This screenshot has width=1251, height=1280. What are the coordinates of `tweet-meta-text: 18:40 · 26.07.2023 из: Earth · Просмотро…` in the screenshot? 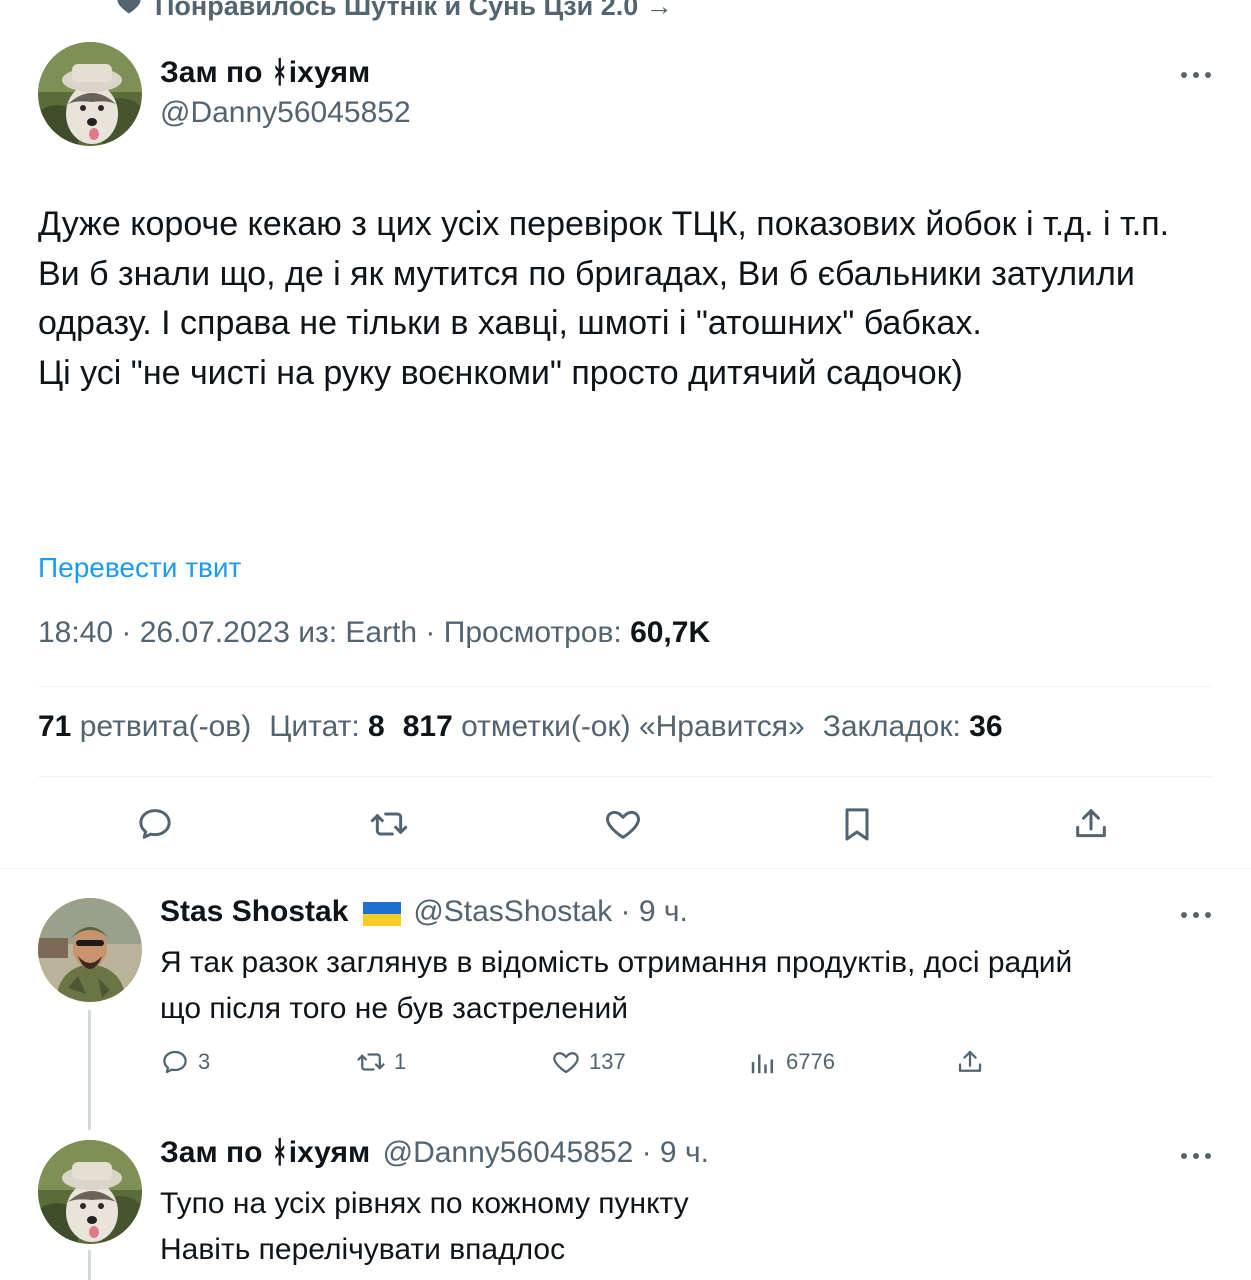 It's located at (334, 632).